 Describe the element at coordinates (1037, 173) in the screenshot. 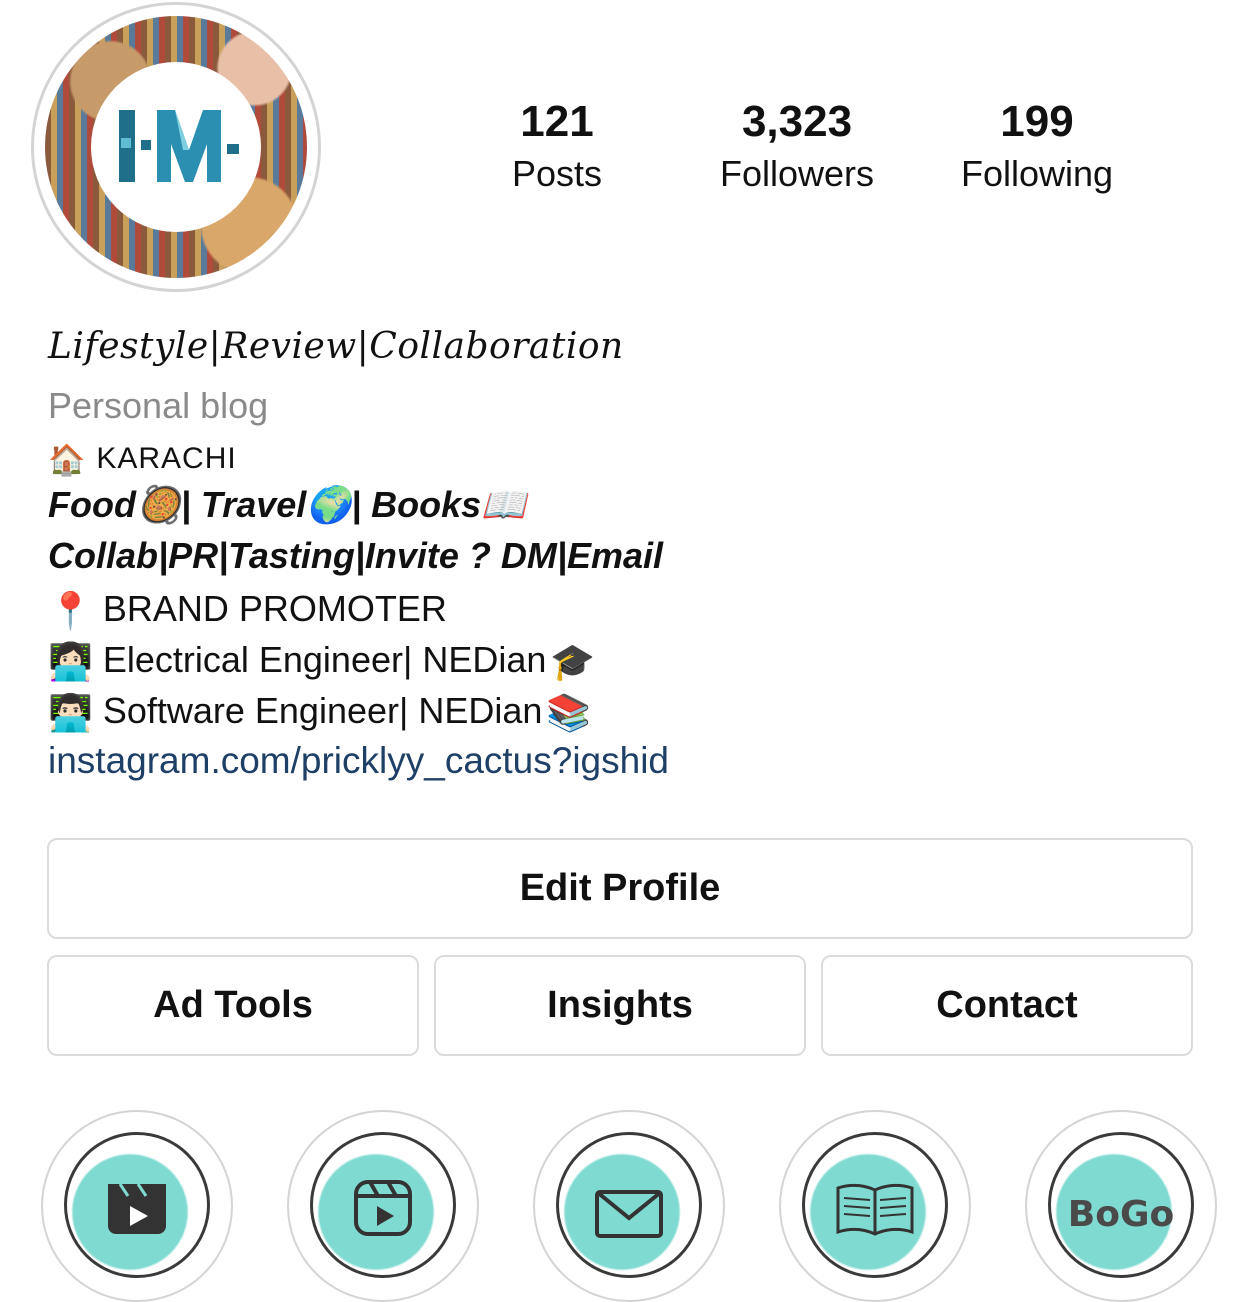

I see `following-label: Following` at that location.